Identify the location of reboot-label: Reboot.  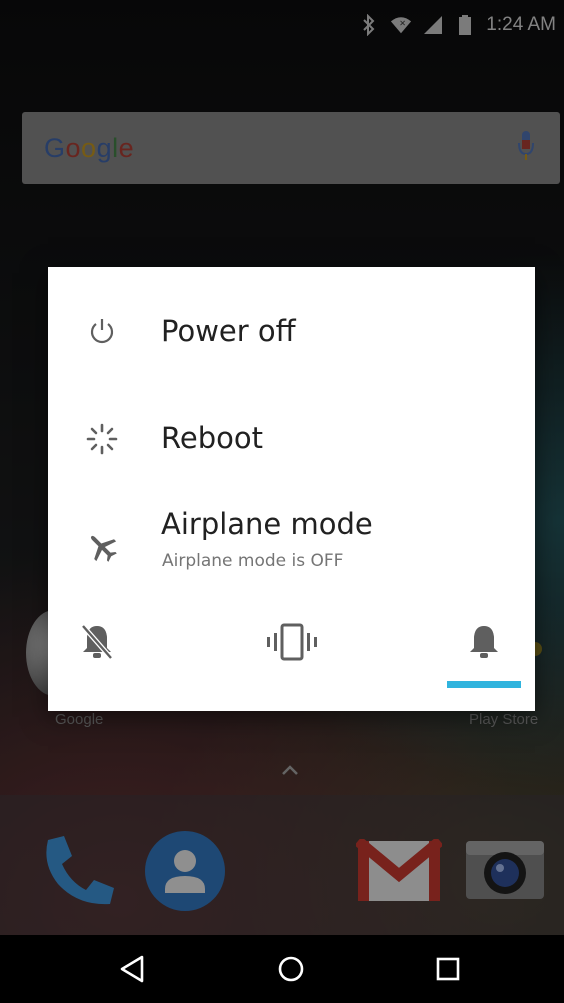
(212, 438).